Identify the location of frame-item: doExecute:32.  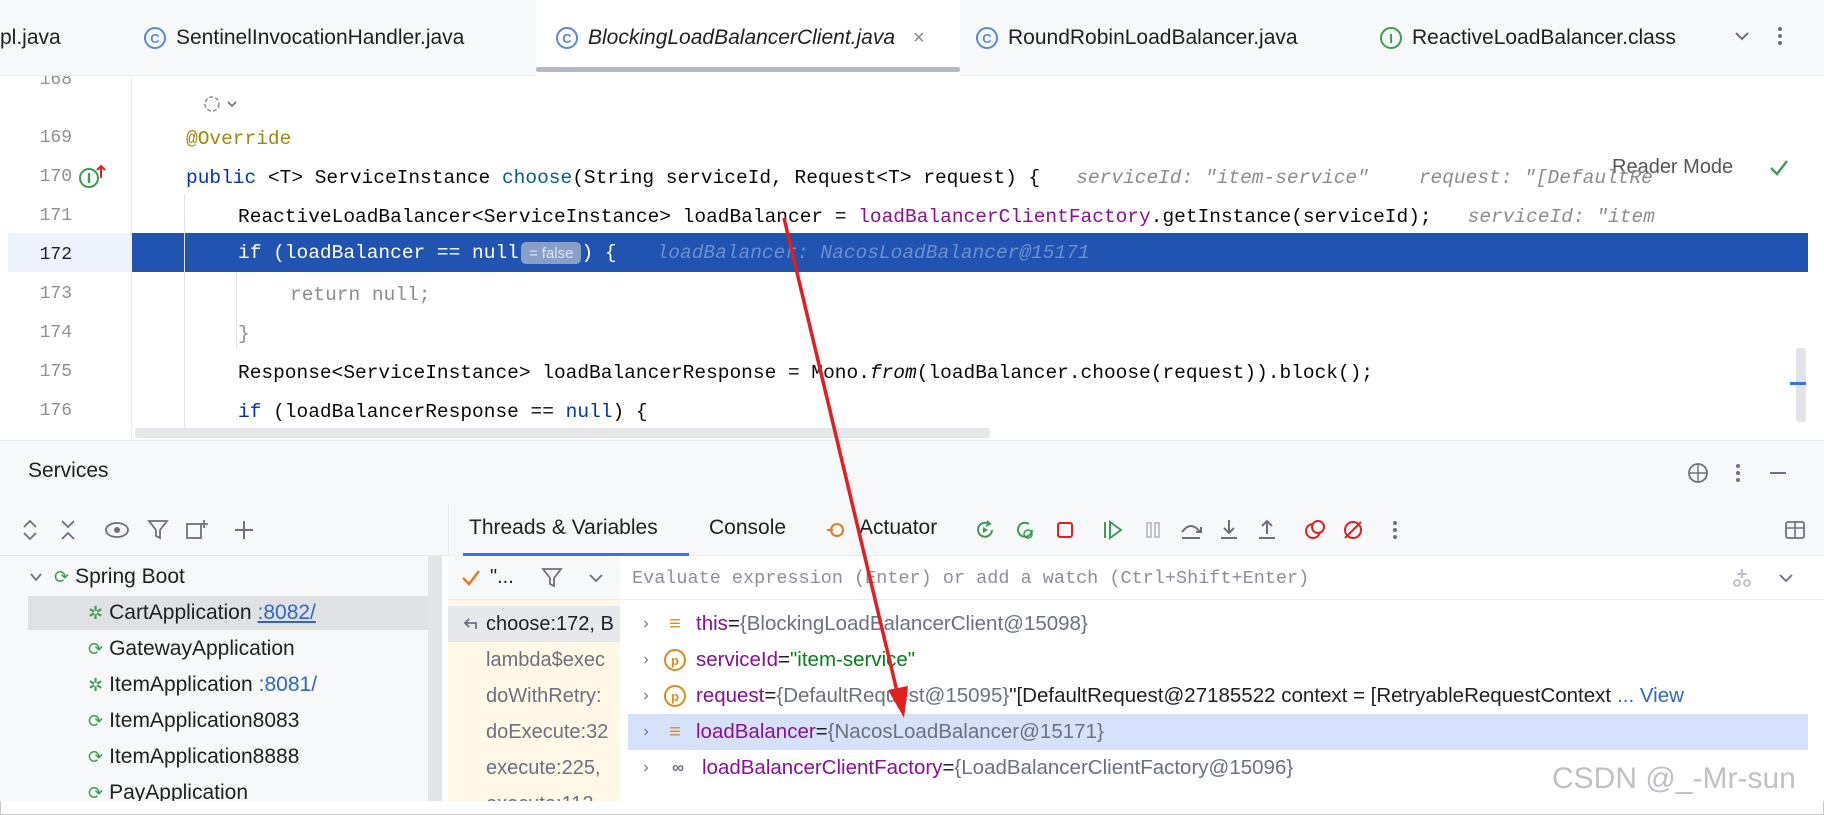
(534, 732).